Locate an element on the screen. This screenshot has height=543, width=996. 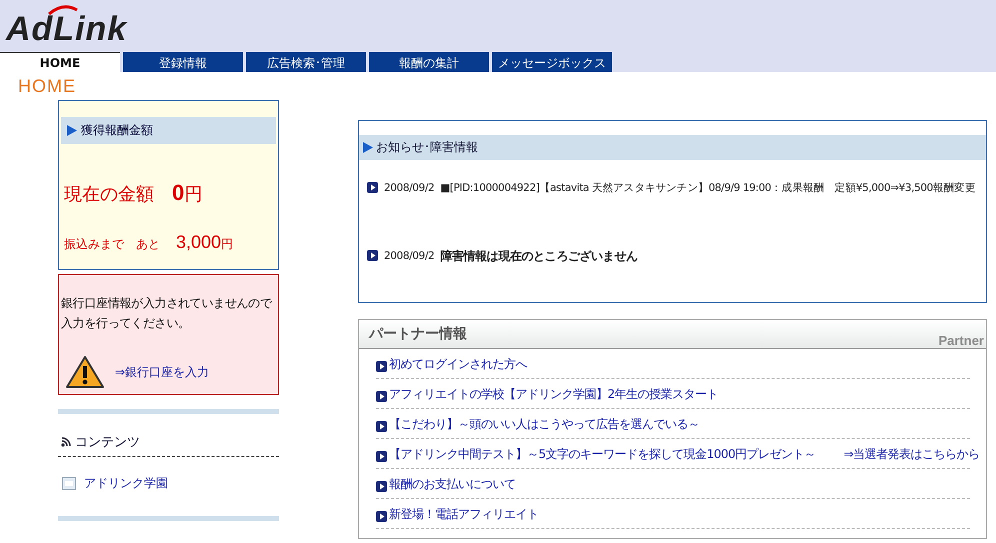
news-text: 障害情報は現在のところございません is located at coordinates (539, 256).